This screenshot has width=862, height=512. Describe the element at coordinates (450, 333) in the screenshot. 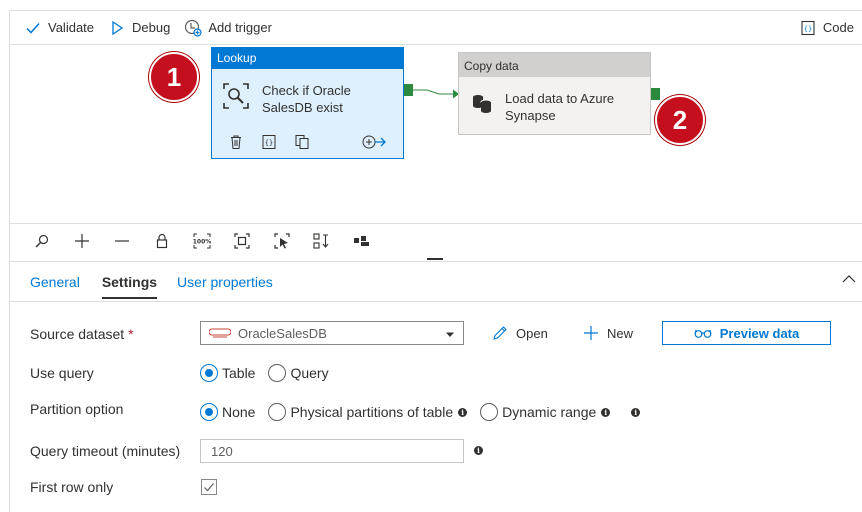

I see `caret-down-icon` at that location.